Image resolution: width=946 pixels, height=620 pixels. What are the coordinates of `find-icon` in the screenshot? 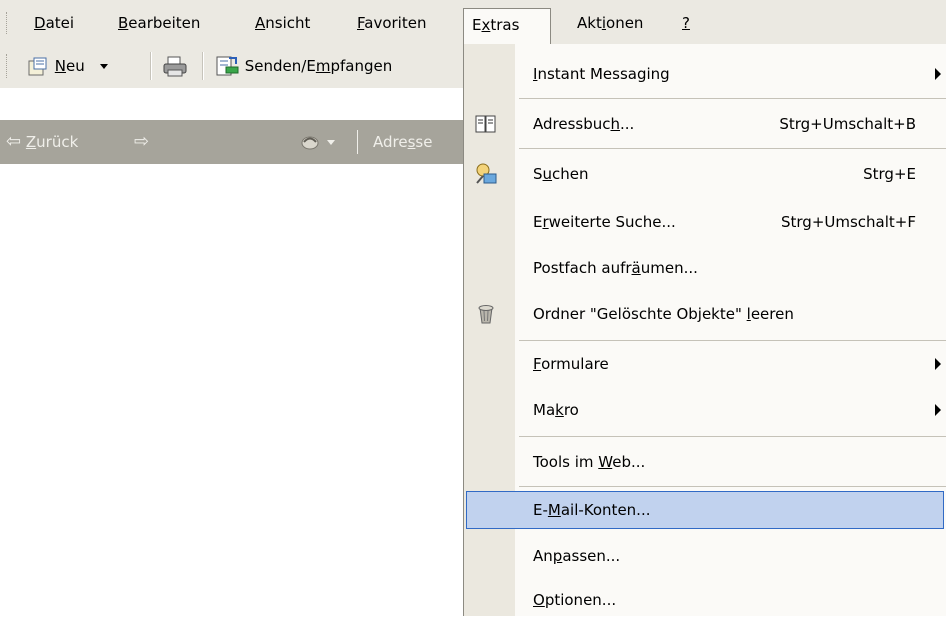 It's located at (486, 173).